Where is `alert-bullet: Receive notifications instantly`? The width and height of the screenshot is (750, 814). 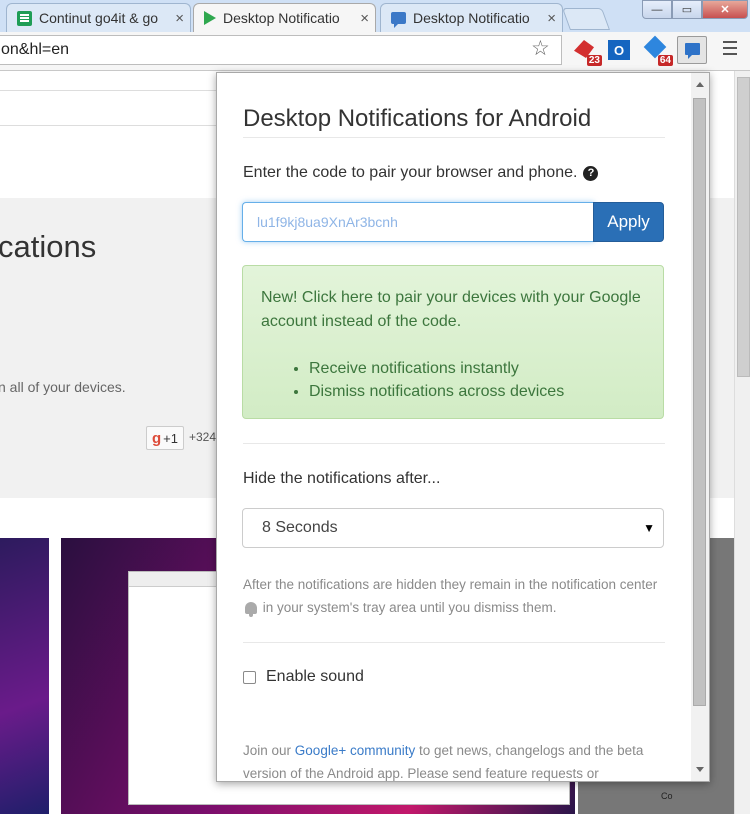
alert-bullet: Receive notifications instantly is located at coordinates (477, 368).